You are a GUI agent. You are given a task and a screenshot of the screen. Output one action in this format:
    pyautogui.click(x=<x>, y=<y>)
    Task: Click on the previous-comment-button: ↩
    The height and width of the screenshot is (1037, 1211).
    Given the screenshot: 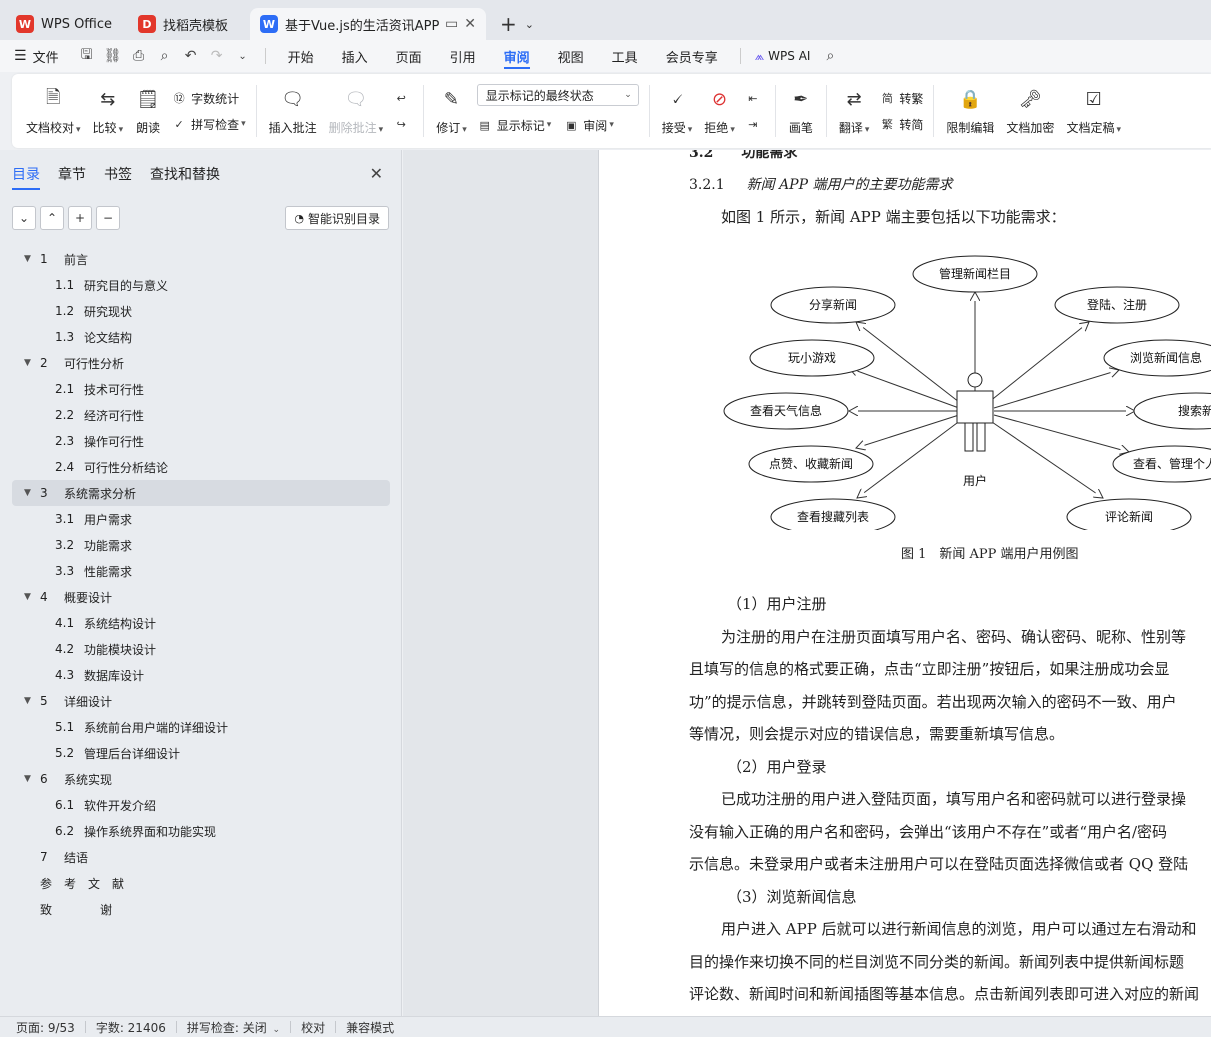 What is the action you would take?
    pyautogui.click(x=403, y=98)
    